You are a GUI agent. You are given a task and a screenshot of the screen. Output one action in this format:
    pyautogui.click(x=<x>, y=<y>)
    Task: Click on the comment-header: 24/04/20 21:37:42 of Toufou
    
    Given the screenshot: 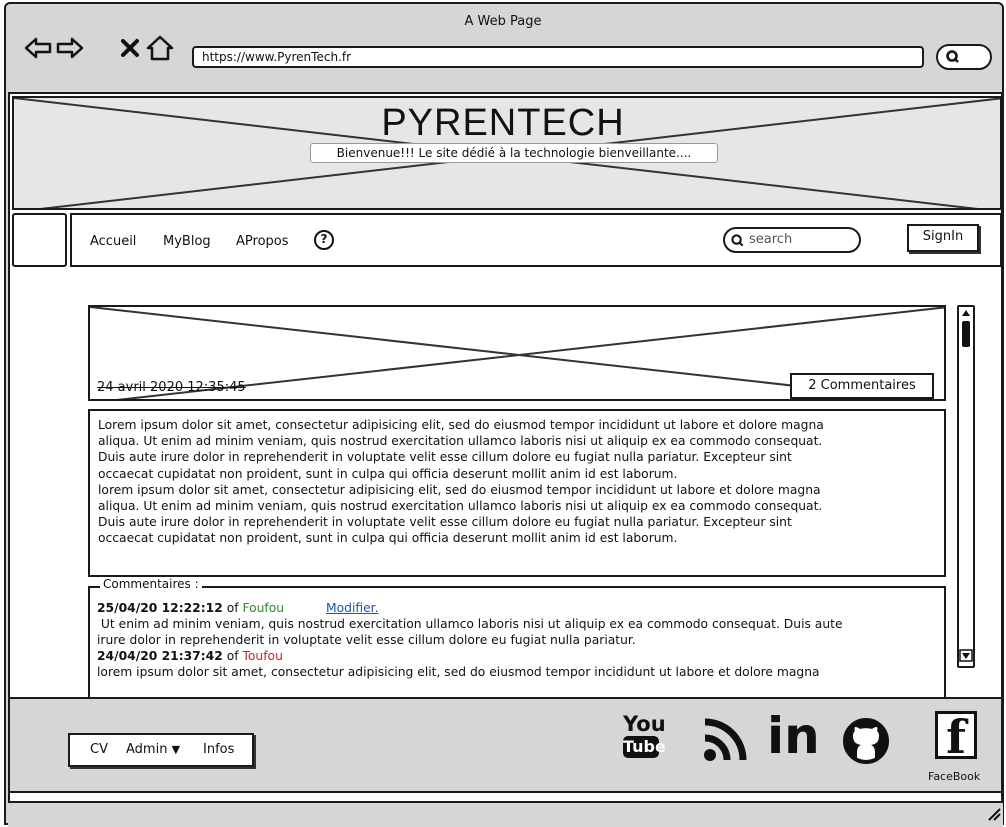 What is the action you would take?
    pyautogui.click(x=519, y=656)
    